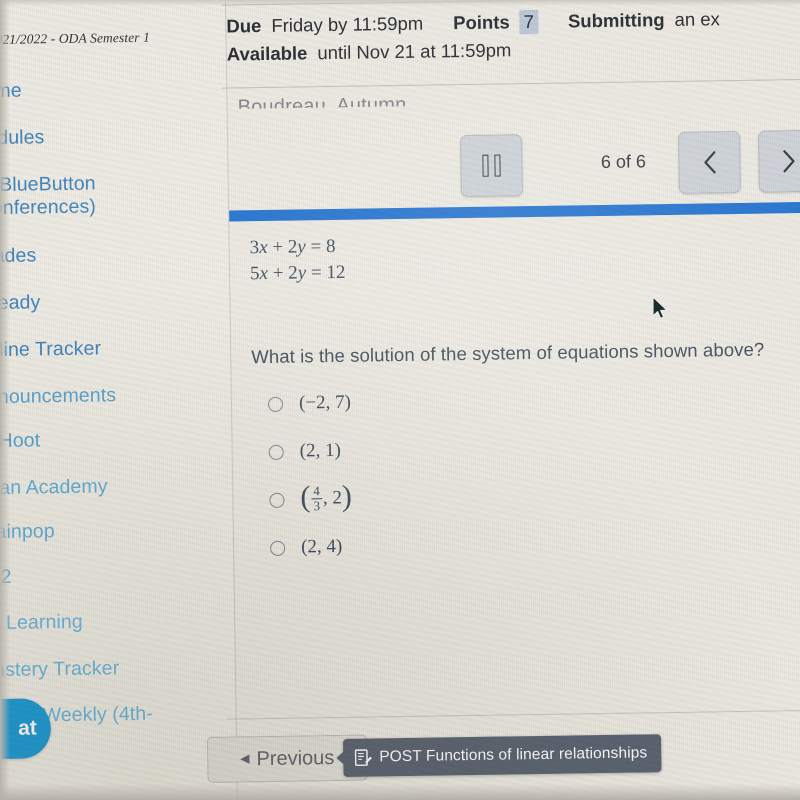  I want to click on sidebar-item-bigbluebutton: BigBlueButton (Conferences), so click(80, 196).